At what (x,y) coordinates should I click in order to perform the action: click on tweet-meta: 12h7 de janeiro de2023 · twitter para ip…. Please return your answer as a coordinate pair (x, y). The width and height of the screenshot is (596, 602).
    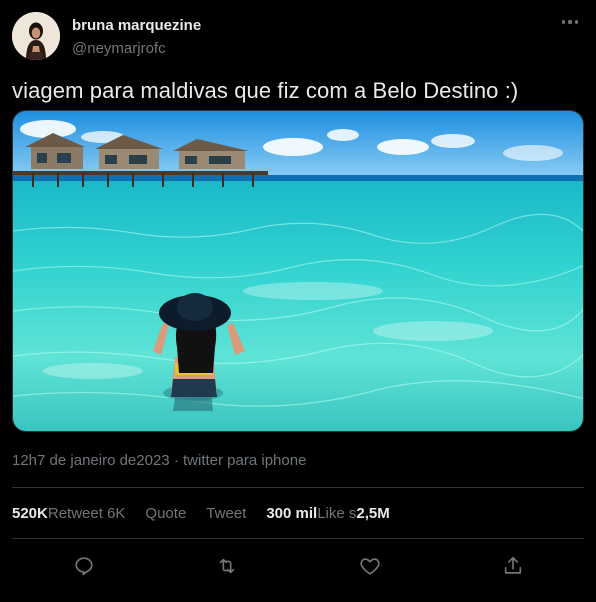
    Looking at the image, I should click on (159, 460).